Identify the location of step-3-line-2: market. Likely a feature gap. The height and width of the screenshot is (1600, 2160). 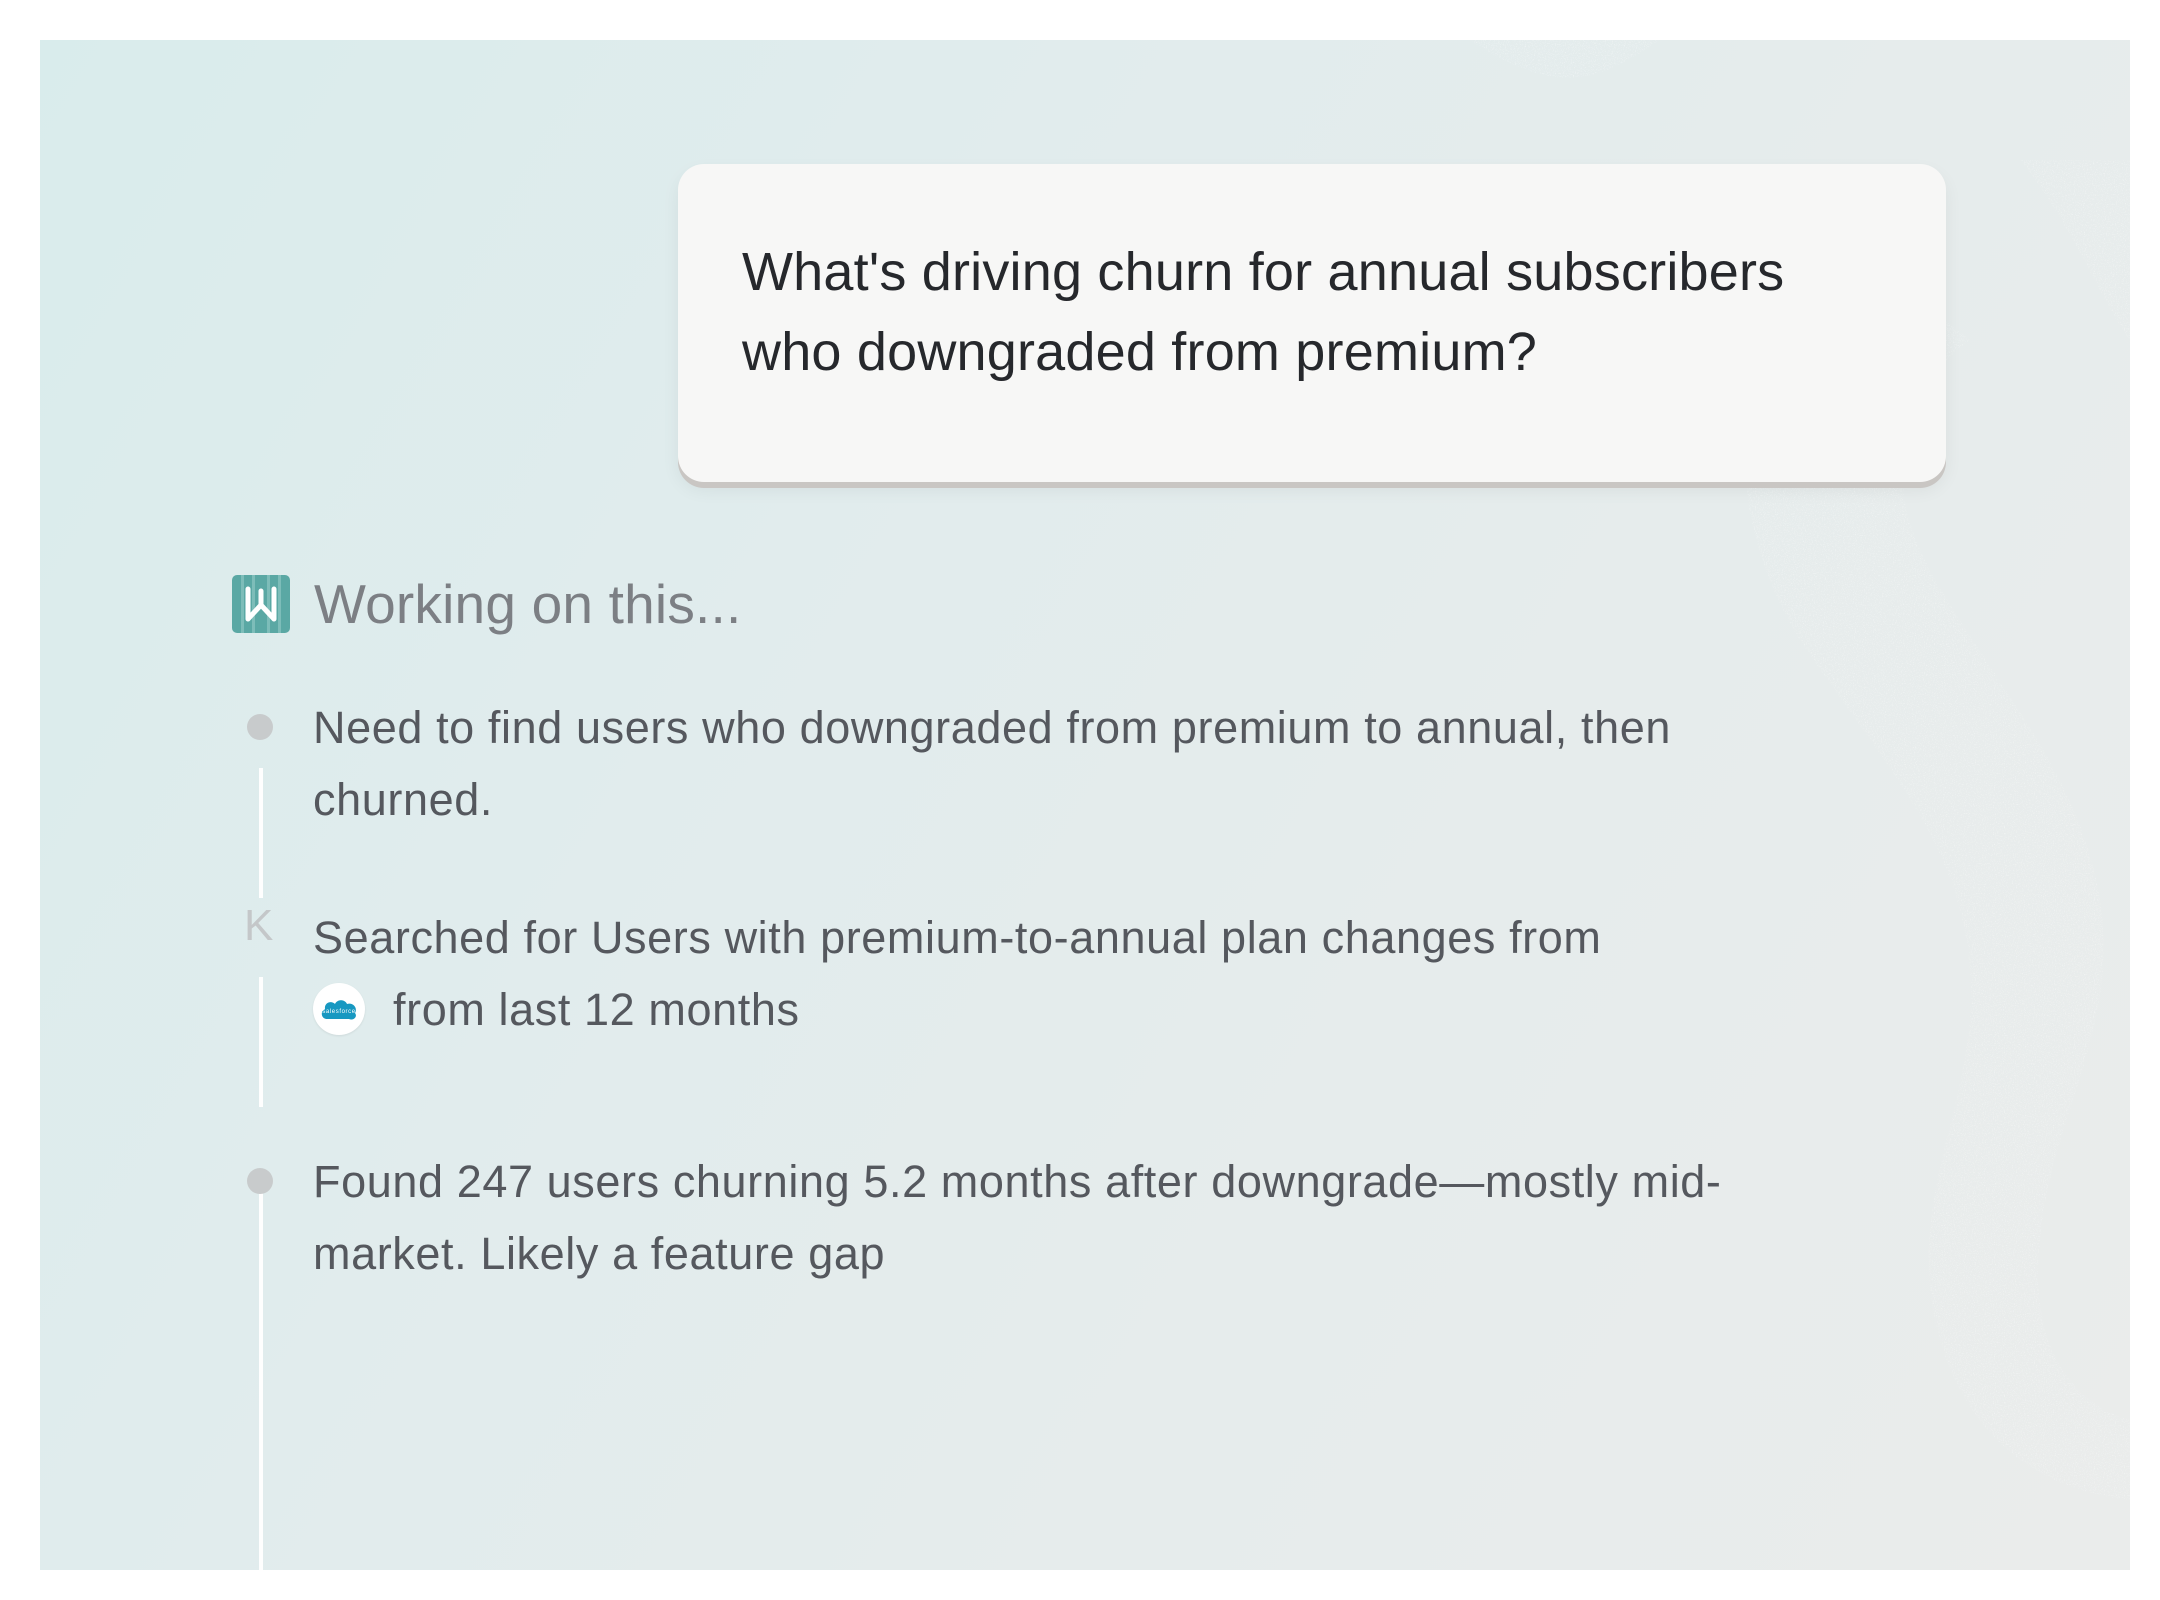
(599, 1253).